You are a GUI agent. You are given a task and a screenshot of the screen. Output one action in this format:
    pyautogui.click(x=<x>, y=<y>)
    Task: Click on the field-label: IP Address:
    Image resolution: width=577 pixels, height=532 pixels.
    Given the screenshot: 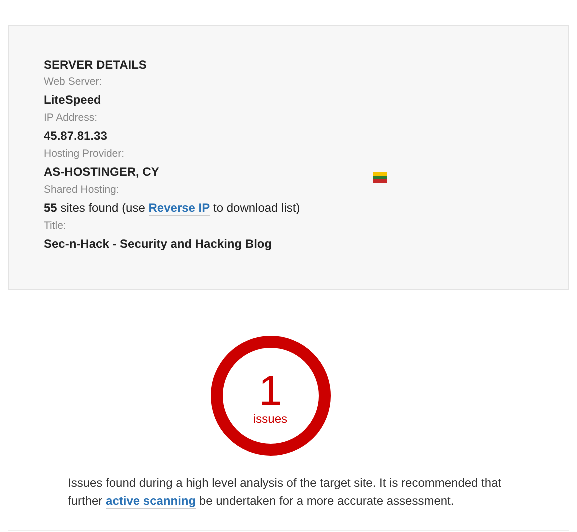 What is the action you would take?
    pyautogui.click(x=71, y=118)
    